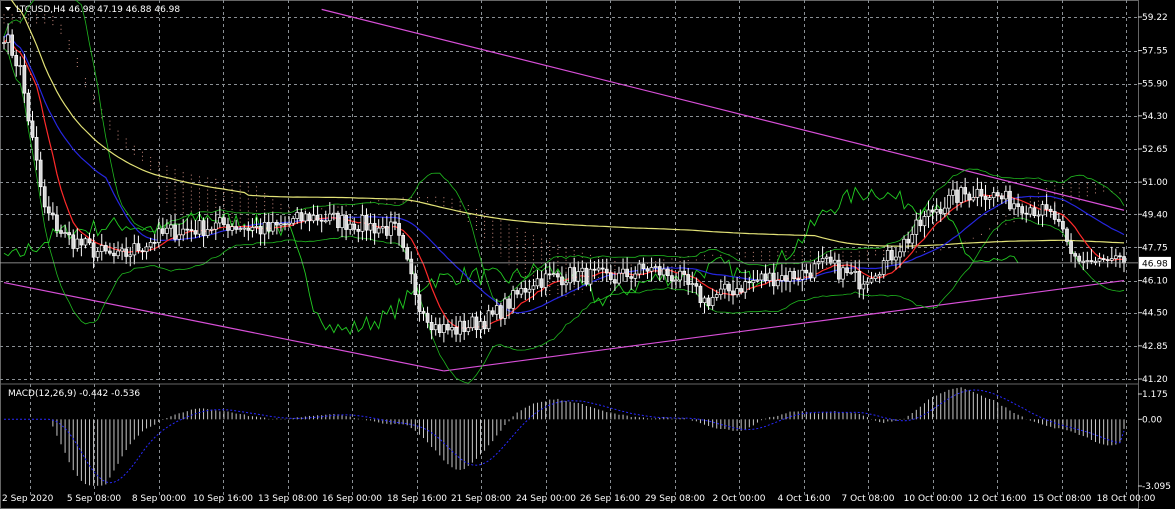 This screenshot has width=1175, height=509. What do you see at coordinates (1155, 380) in the screenshot?
I see `price-tick-label: 41.20` at bounding box center [1155, 380].